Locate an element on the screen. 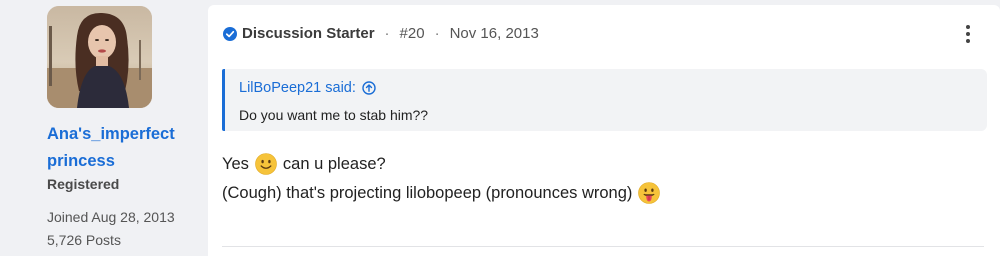 This screenshot has width=1000, height=256. avatar is located at coordinates (99, 57).